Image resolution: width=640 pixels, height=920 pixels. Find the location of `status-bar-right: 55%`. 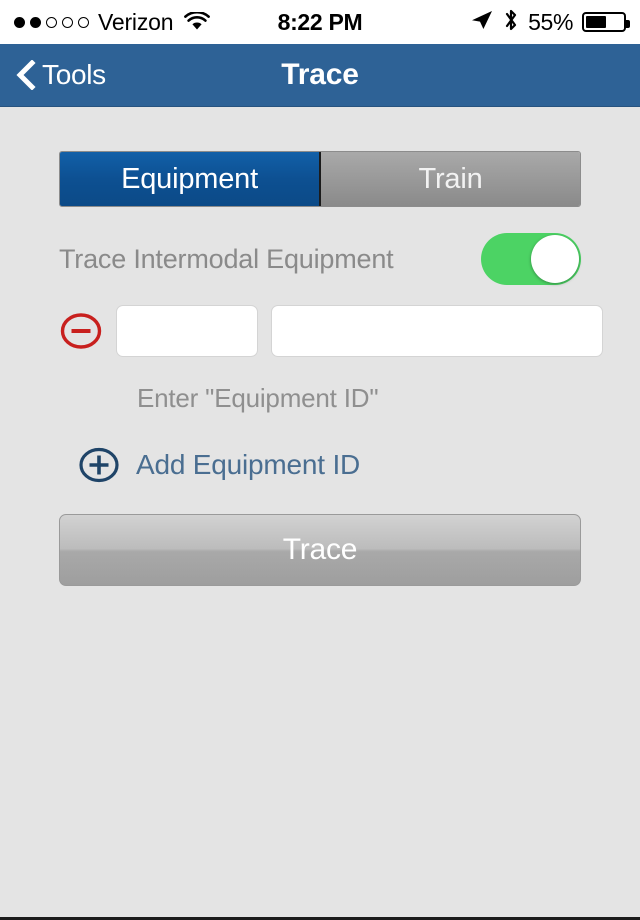

status-bar-right: 55% is located at coordinates (550, 22).